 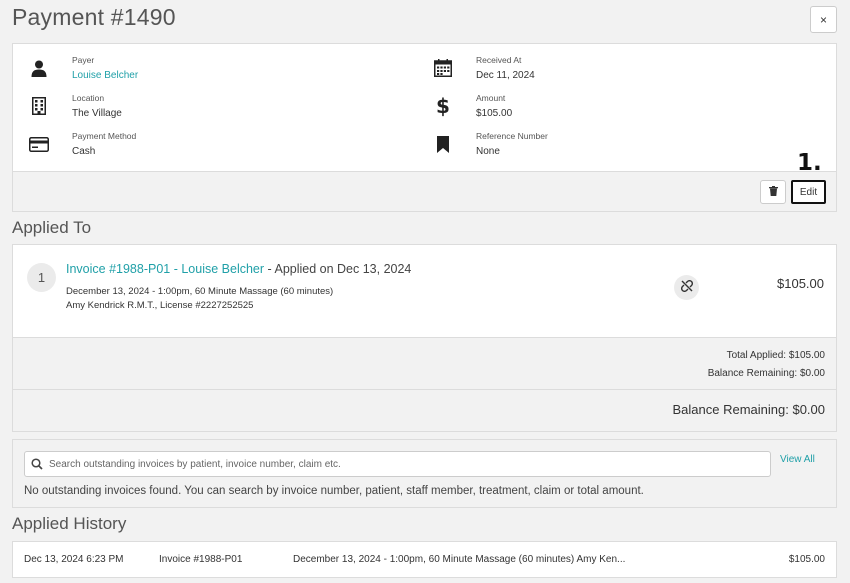 I want to click on unlink-icon, so click(x=686, y=288).